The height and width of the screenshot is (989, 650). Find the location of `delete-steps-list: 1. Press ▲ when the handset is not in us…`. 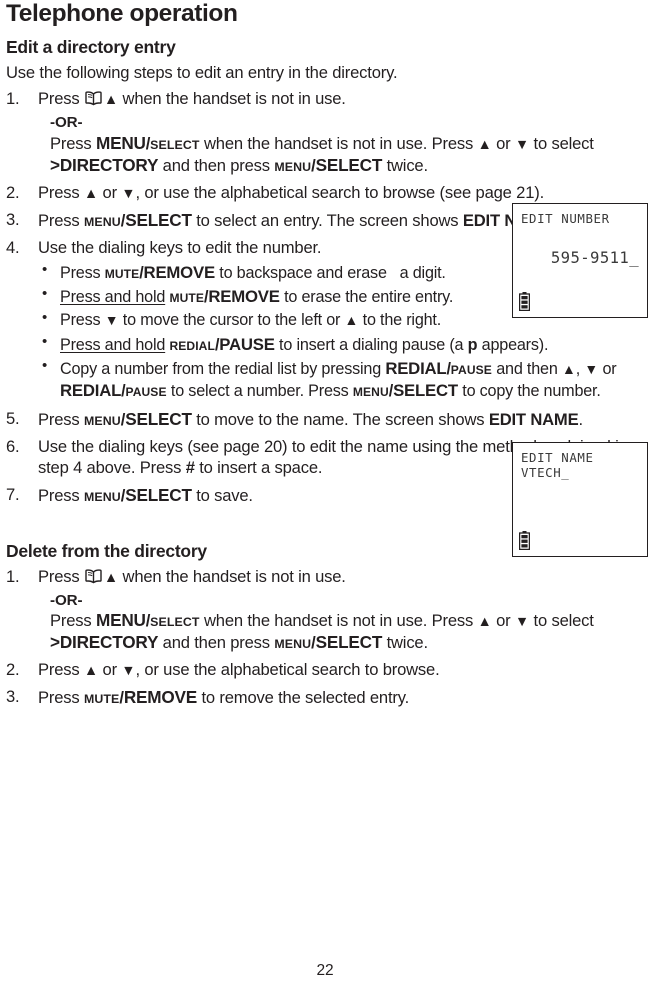

delete-steps-list: 1. Press ▲ when the handset is not in us… is located at coordinates (325, 638).